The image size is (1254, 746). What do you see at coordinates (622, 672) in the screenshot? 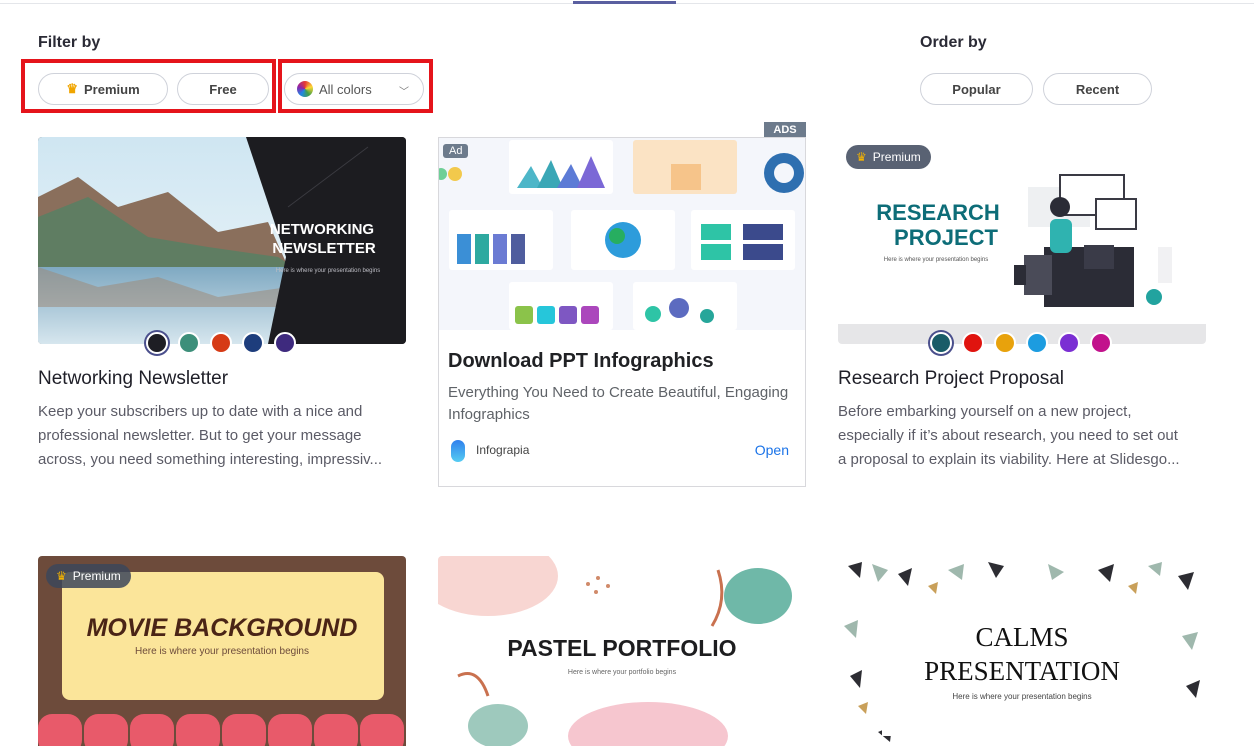
I see `thumbnail-subtitle: Here is where your portfolio begins` at bounding box center [622, 672].